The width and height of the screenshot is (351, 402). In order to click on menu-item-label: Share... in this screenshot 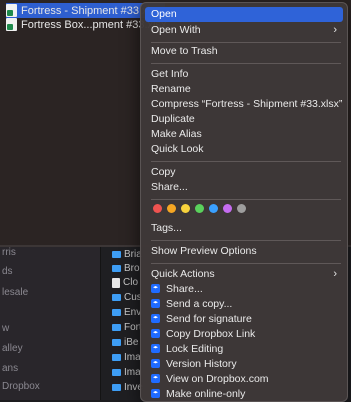, I will do `click(184, 289)`.